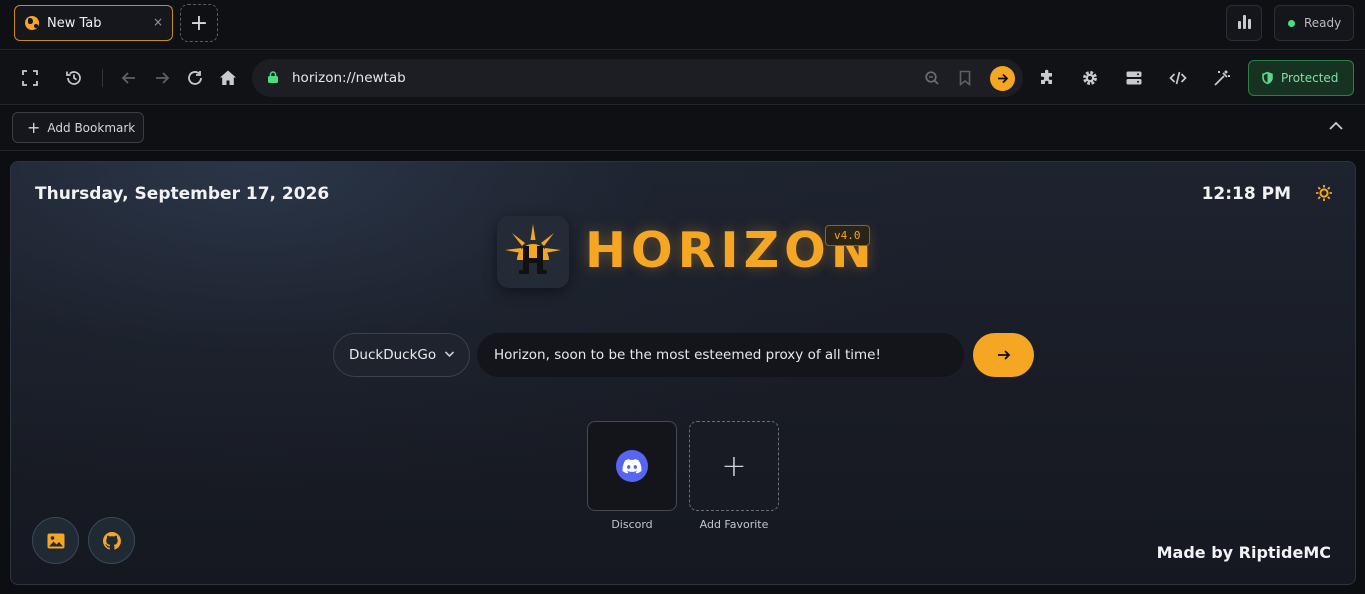  I want to click on tab-new-tab: New Tab ×, so click(93, 23).